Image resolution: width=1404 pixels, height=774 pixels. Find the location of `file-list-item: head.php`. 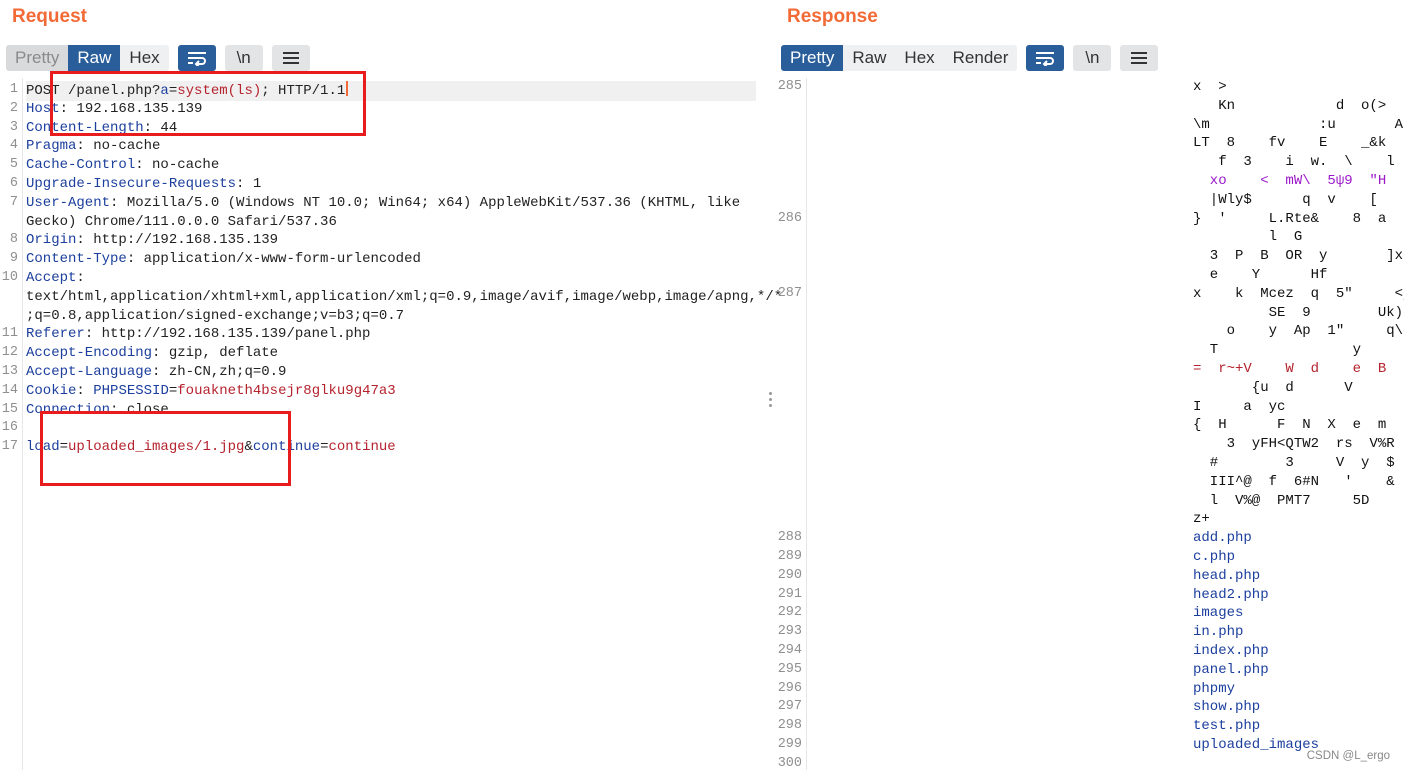

file-list-item: head.php is located at coordinates (1227, 575).